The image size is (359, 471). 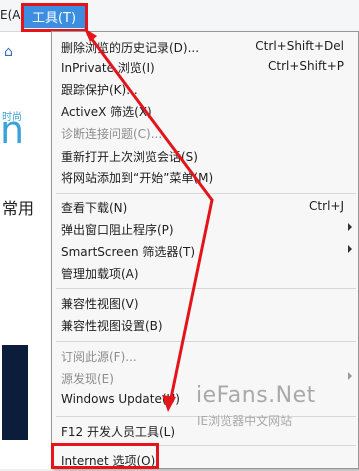 I want to click on menu-item-label: F12 开发人员工具(L), so click(x=118, y=432).